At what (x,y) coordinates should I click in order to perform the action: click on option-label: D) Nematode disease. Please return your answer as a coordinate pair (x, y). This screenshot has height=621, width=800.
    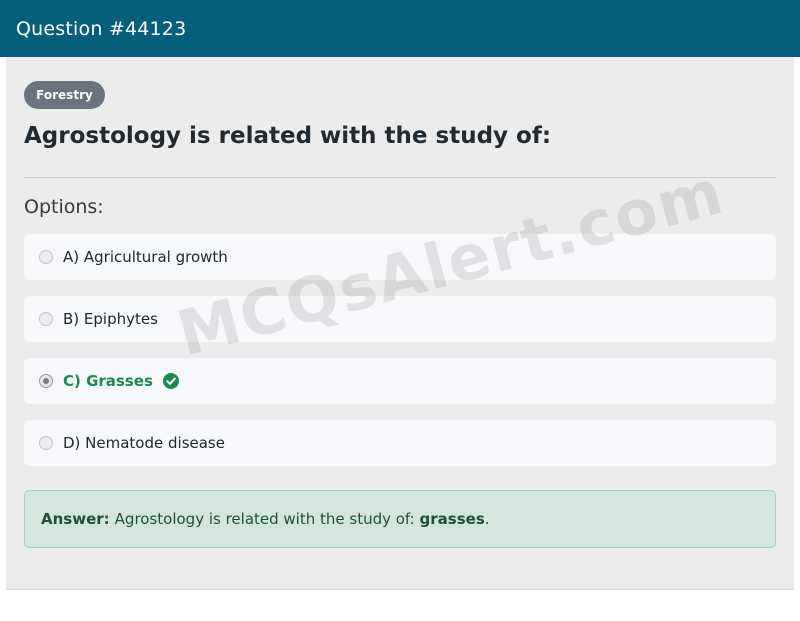
    Looking at the image, I should click on (144, 443).